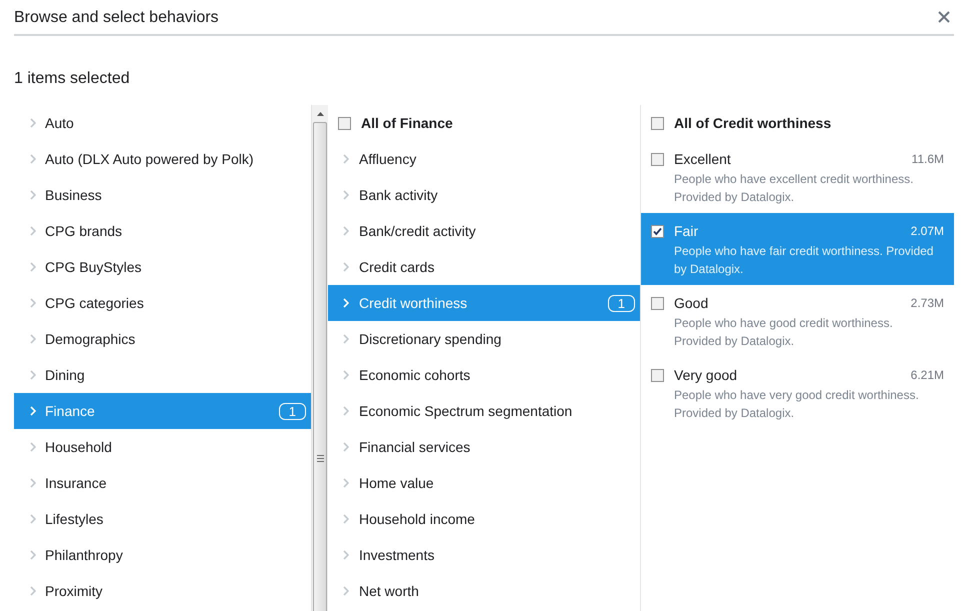 Image resolution: width=972 pixels, height=611 pixels. What do you see at coordinates (784, 332) in the screenshot?
I see `option-description: People who have good credit worthiness. Provided by Datalogix.` at bounding box center [784, 332].